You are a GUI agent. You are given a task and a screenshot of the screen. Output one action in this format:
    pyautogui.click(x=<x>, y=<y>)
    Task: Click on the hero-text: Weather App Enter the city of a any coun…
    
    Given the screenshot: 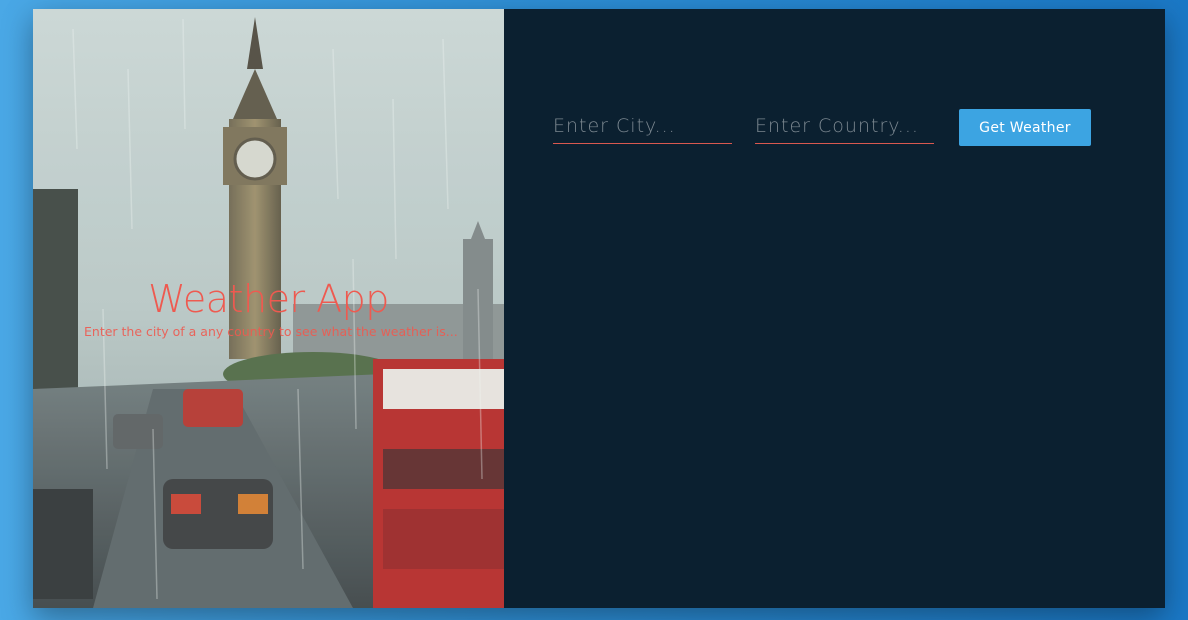 What is the action you would take?
    pyautogui.click(x=268, y=309)
    